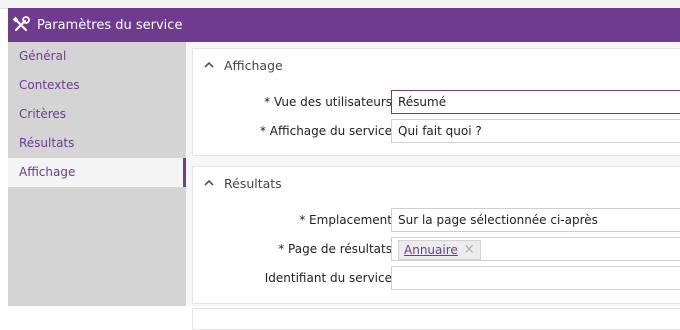 The height and width of the screenshot is (330, 680). I want to click on field-row-vue-utilisateurs: * Vue des utilisateurs Résumé, so click(436, 102).